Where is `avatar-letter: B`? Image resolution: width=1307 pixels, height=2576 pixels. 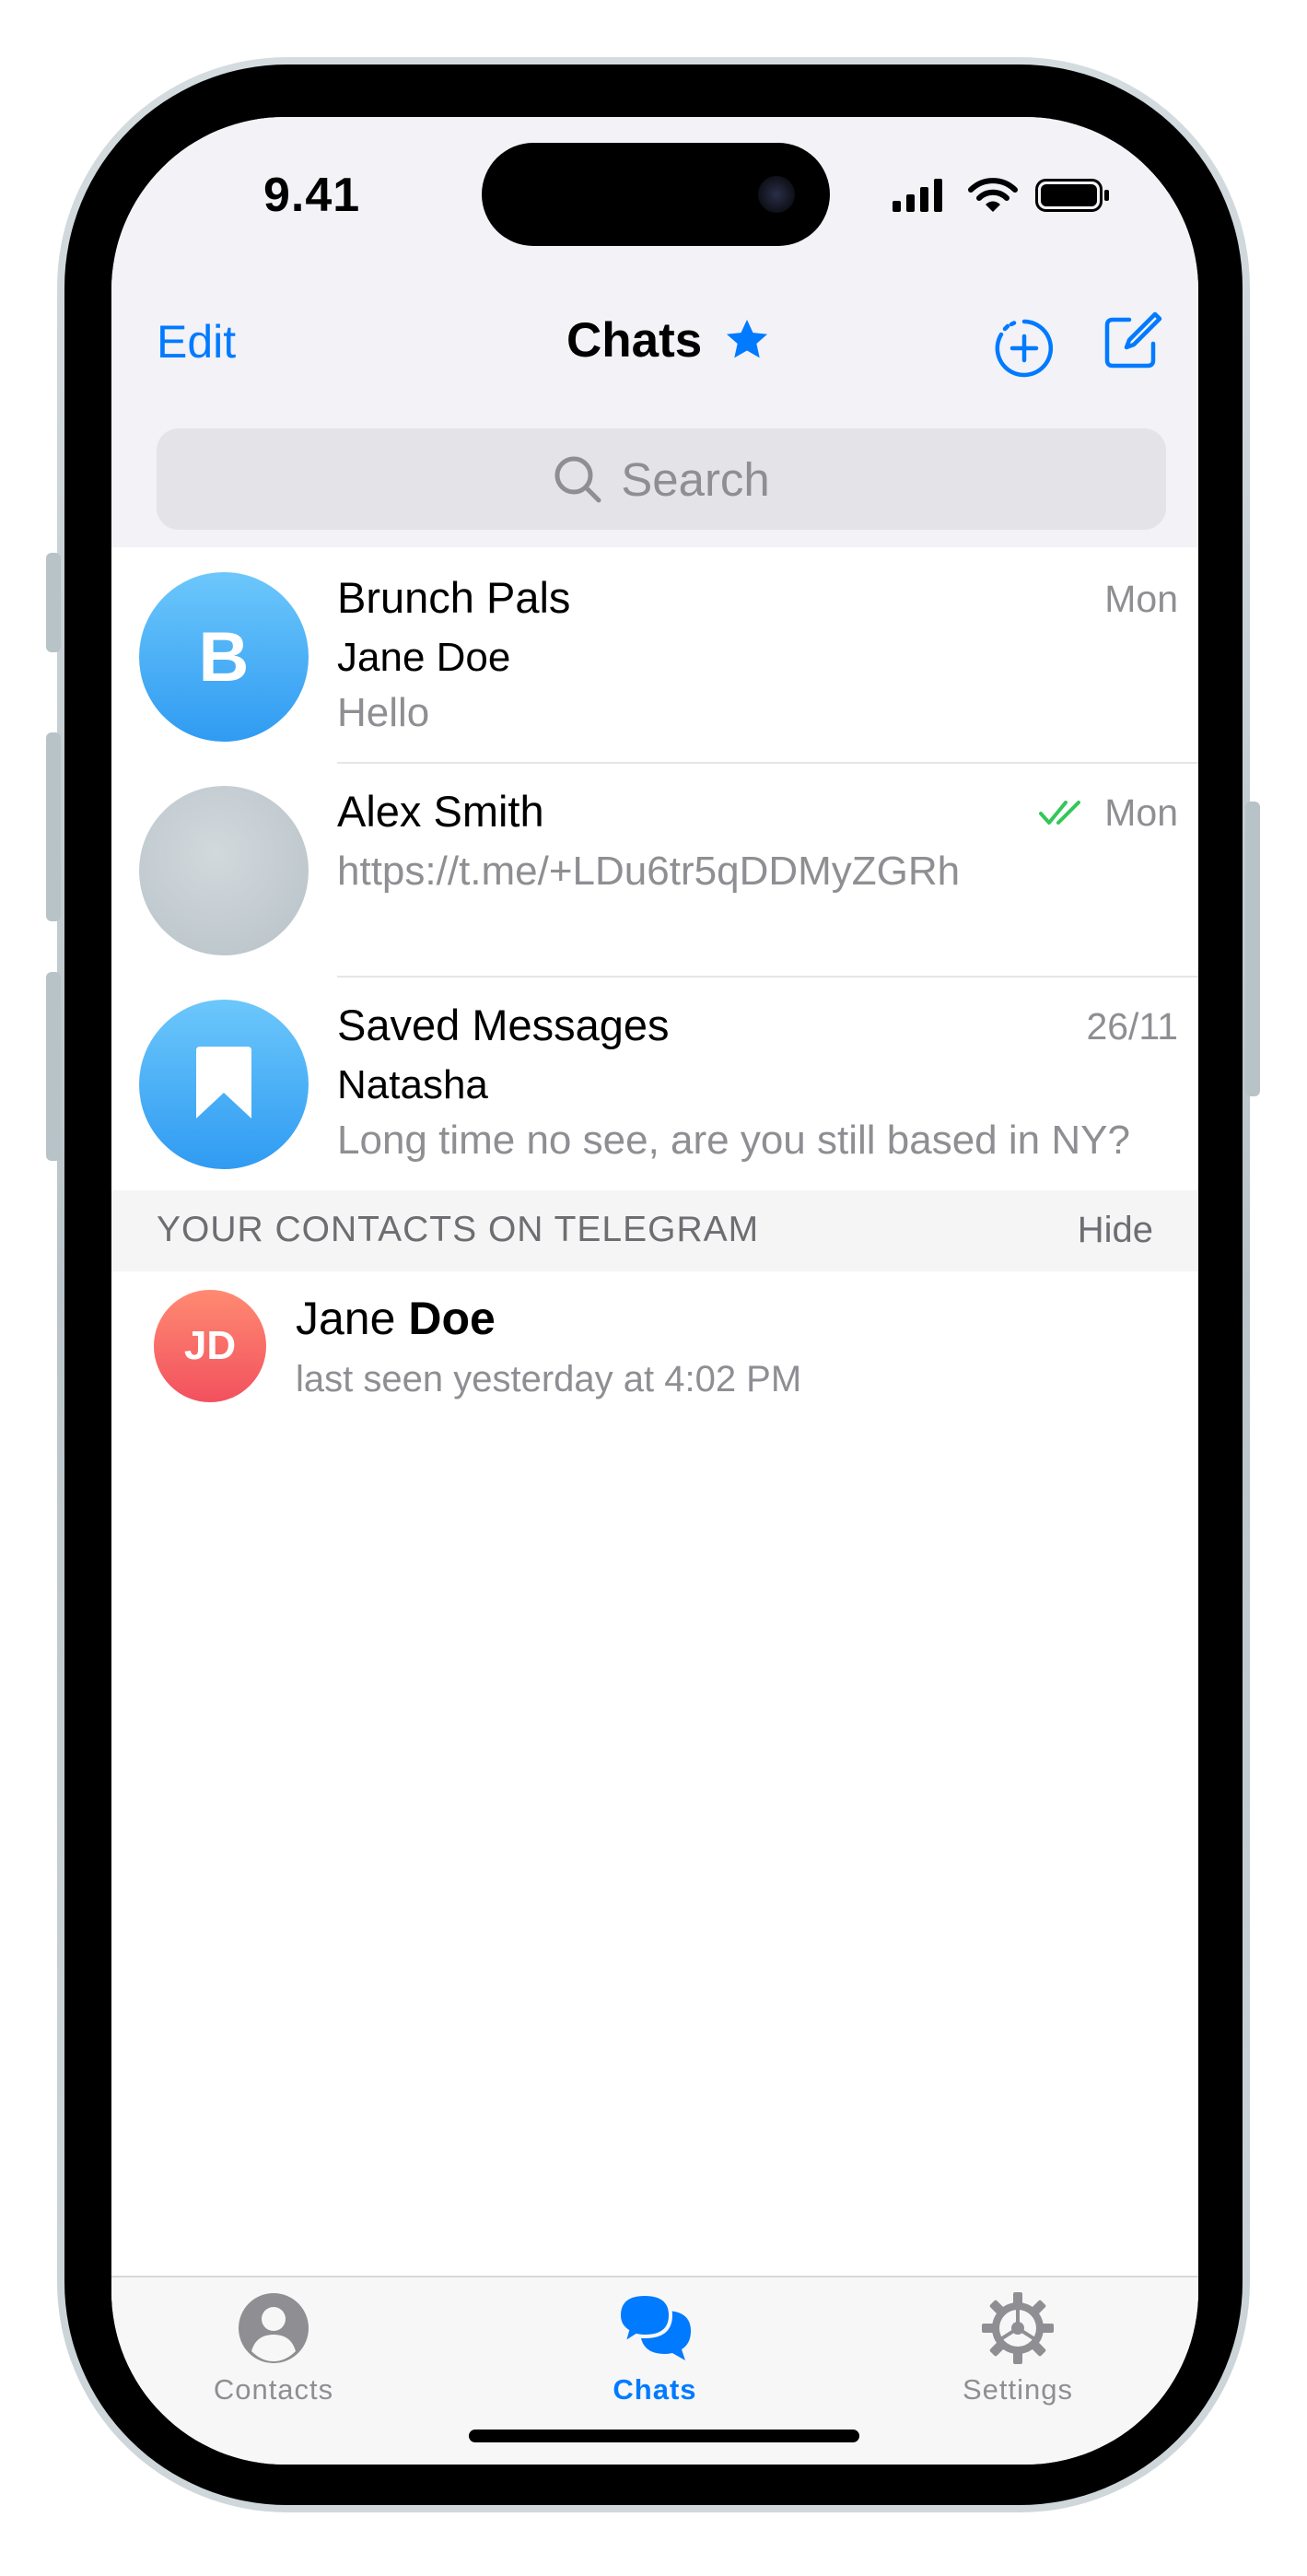
avatar-letter: B is located at coordinates (224, 657).